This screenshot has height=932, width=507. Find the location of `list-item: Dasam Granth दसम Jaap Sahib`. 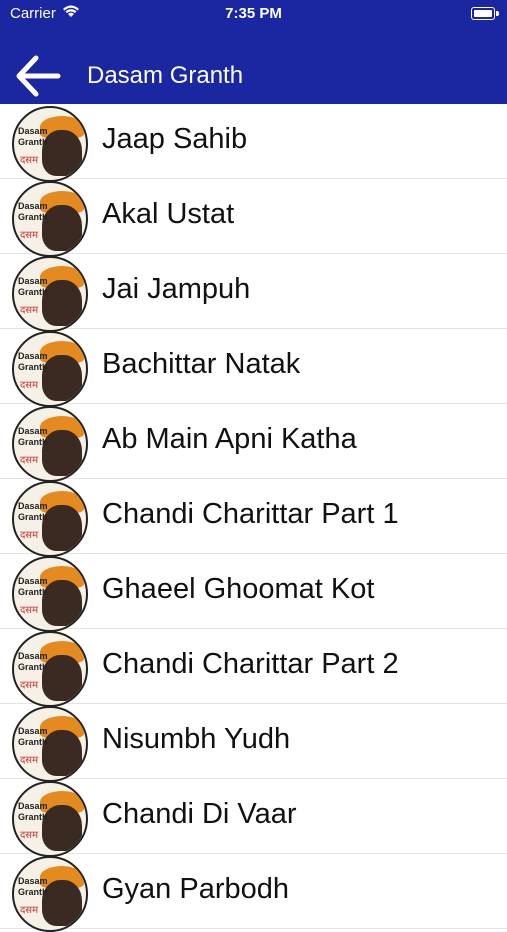

list-item: Dasam Granth दसम Jaap Sahib is located at coordinates (253, 143).